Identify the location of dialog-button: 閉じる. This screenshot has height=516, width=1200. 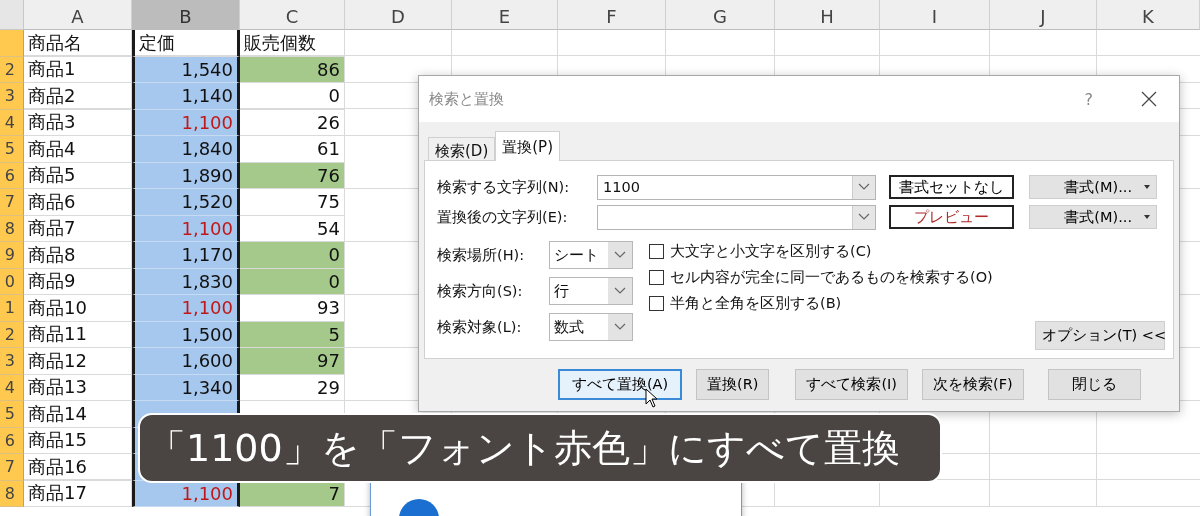
(1094, 384).